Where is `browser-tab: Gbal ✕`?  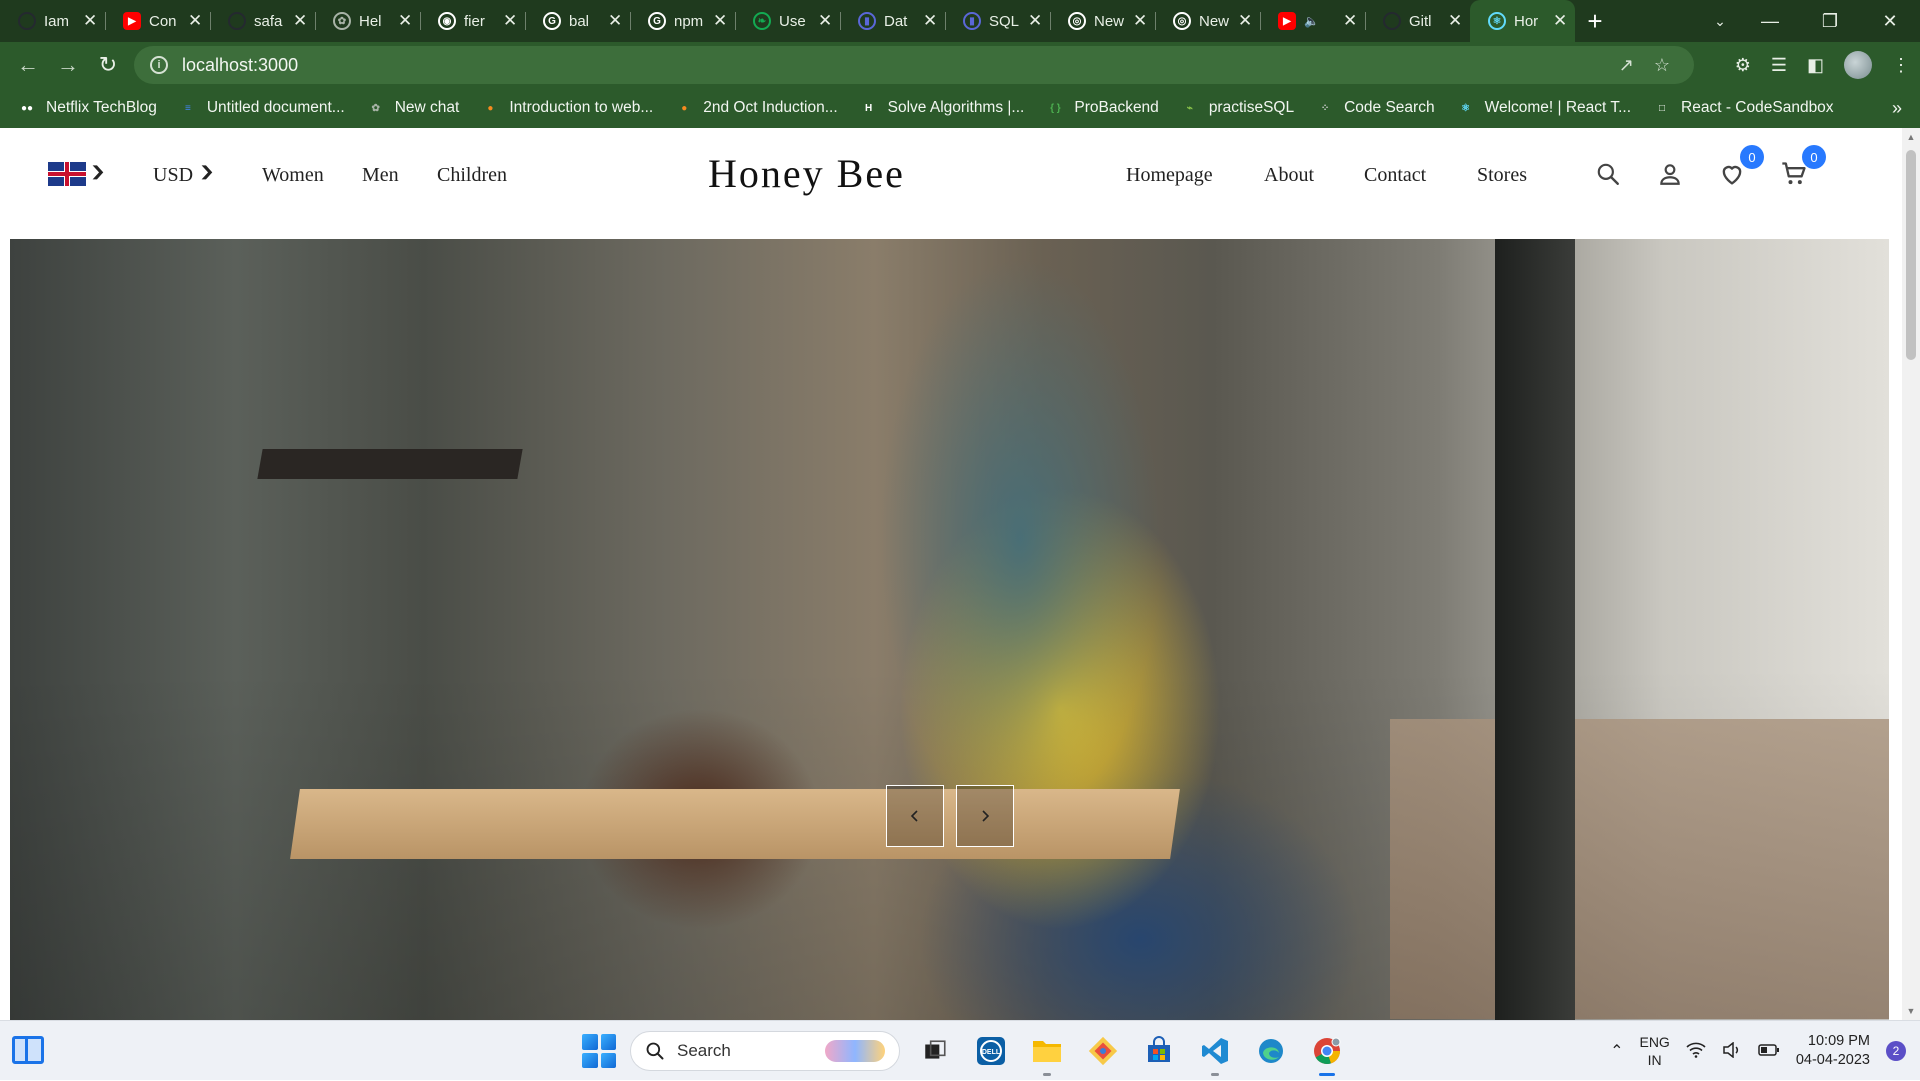
browser-tab: Gbal ✕ is located at coordinates (577, 21).